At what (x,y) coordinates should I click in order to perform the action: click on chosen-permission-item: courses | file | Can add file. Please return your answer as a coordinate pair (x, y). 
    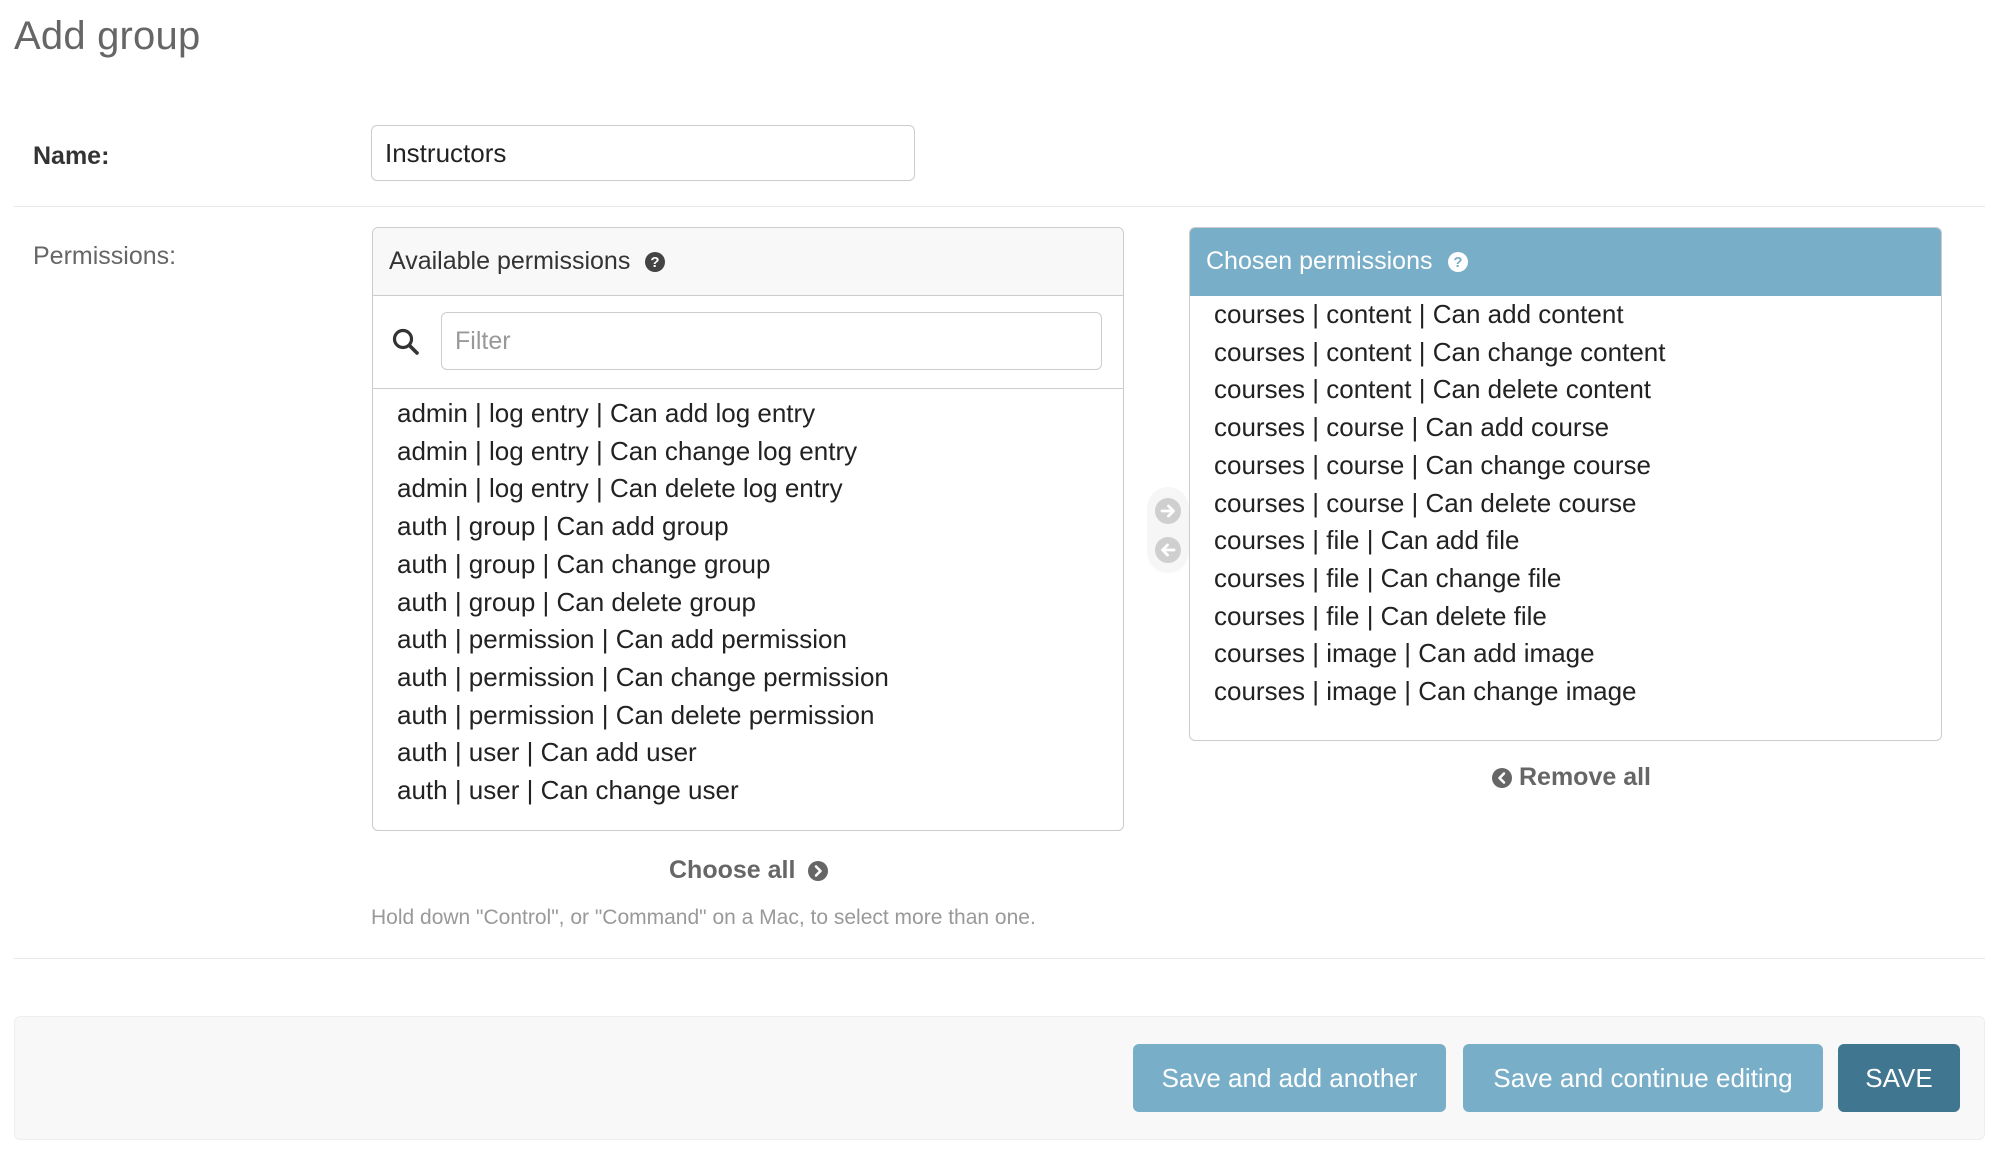
    Looking at the image, I should click on (1577, 541).